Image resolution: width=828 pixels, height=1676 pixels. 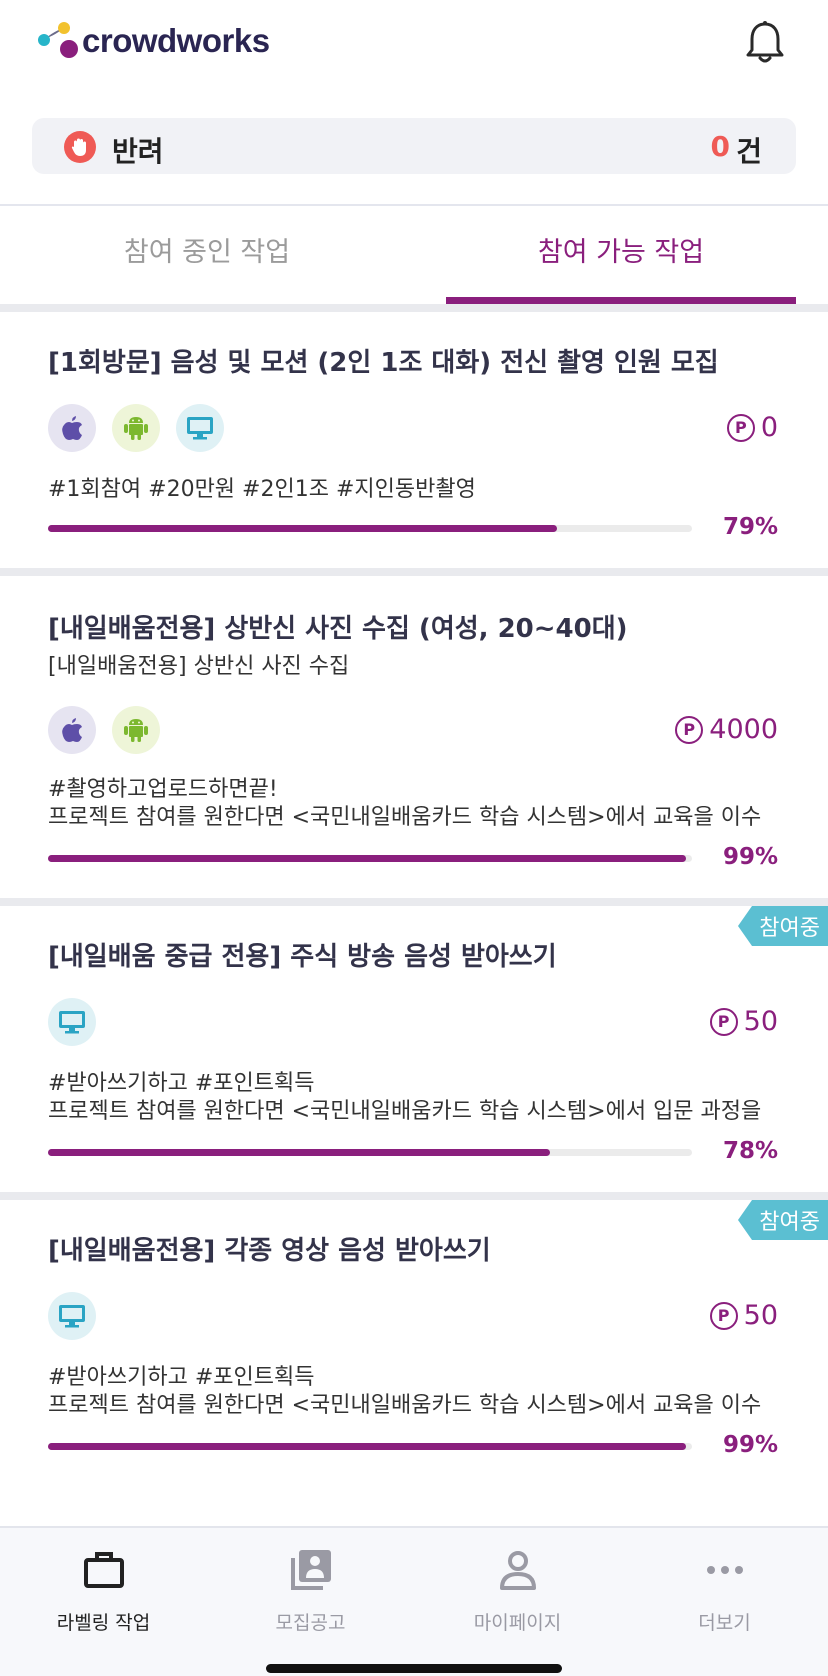 What do you see at coordinates (269, 1251) in the screenshot?
I see `task-title: [내일배움전용] 각종 영상 음성 받아쓰기` at bounding box center [269, 1251].